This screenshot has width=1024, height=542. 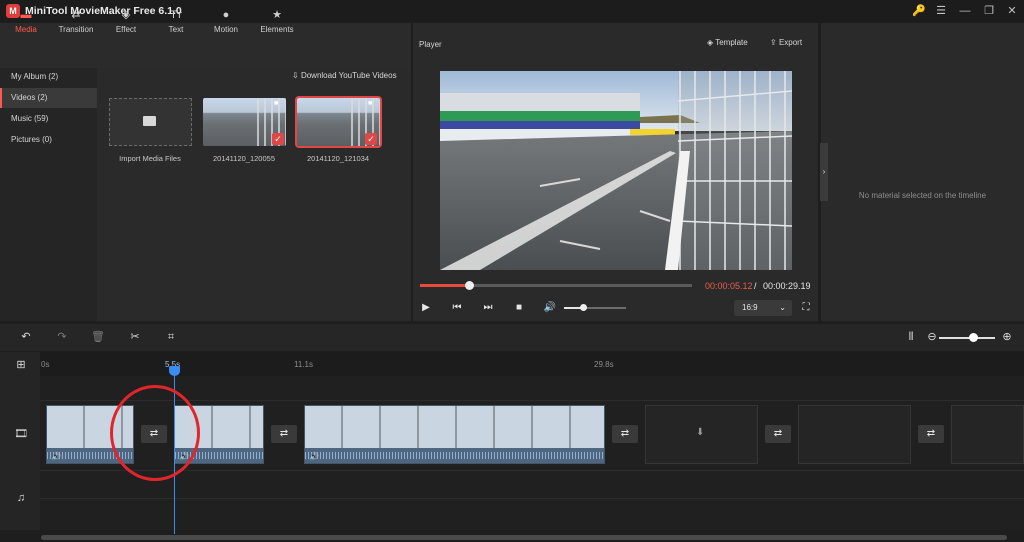 I want to click on video-preview, so click(x=616, y=170).